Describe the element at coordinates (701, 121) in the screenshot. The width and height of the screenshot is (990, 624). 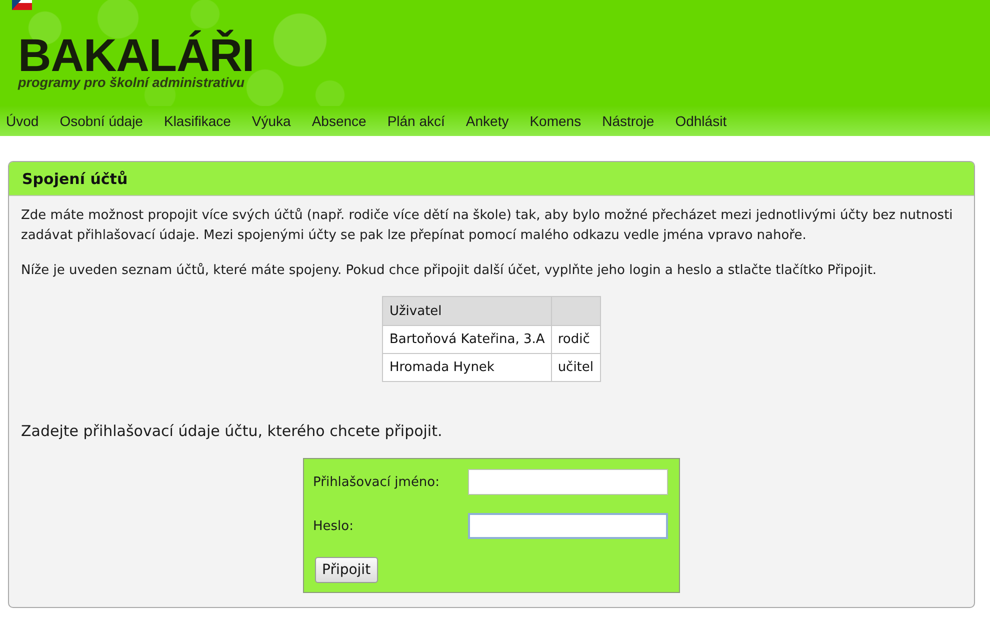
I see `nav-link: Odhlásit` at that location.